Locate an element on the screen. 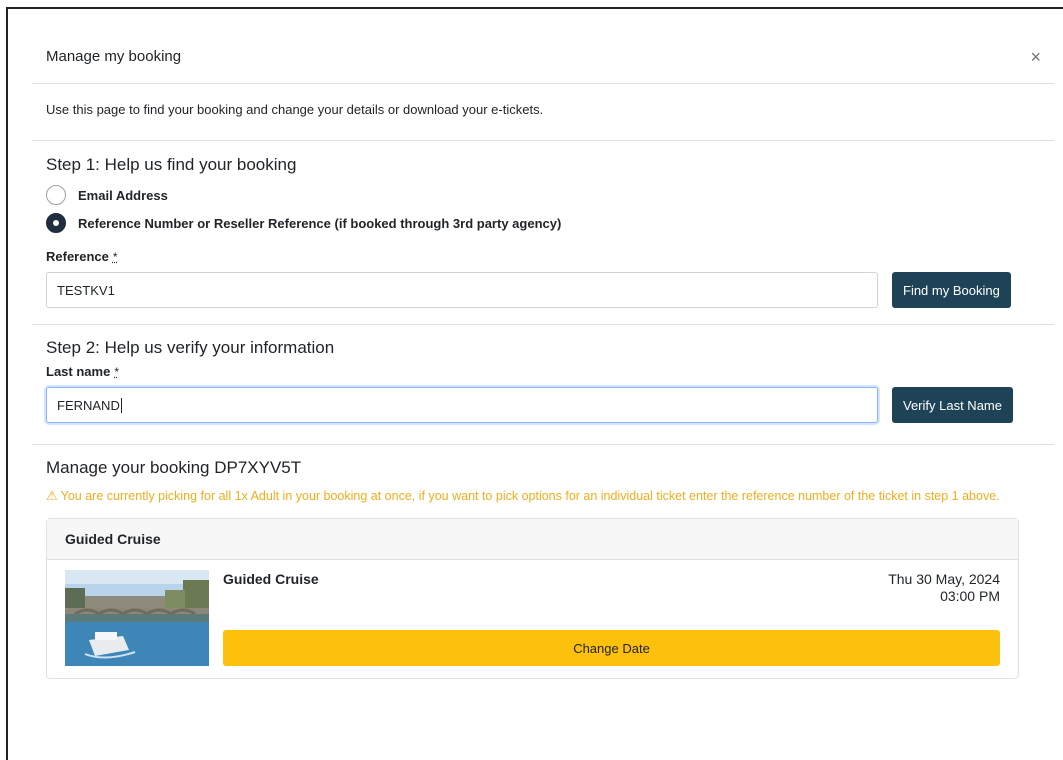  product-date: Thu 30 May, 2024 is located at coordinates (944, 579).